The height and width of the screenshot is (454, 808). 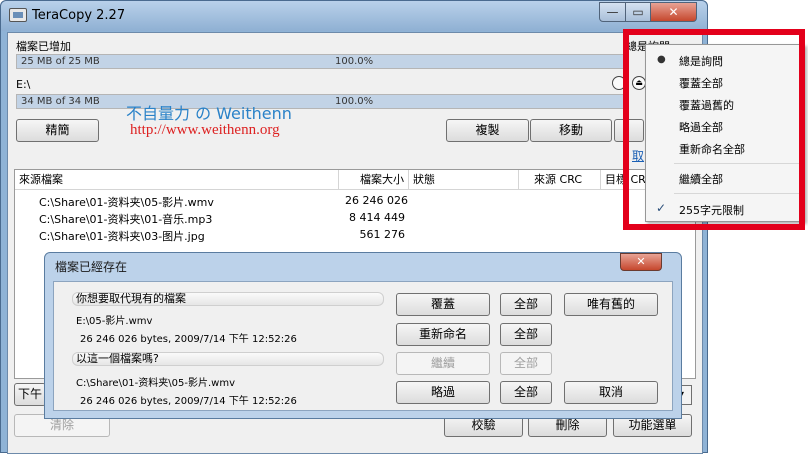 What do you see at coordinates (177, 180) in the screenshot?
I see `column-header-source: 來源檔案` at bounding box center [177, 180].